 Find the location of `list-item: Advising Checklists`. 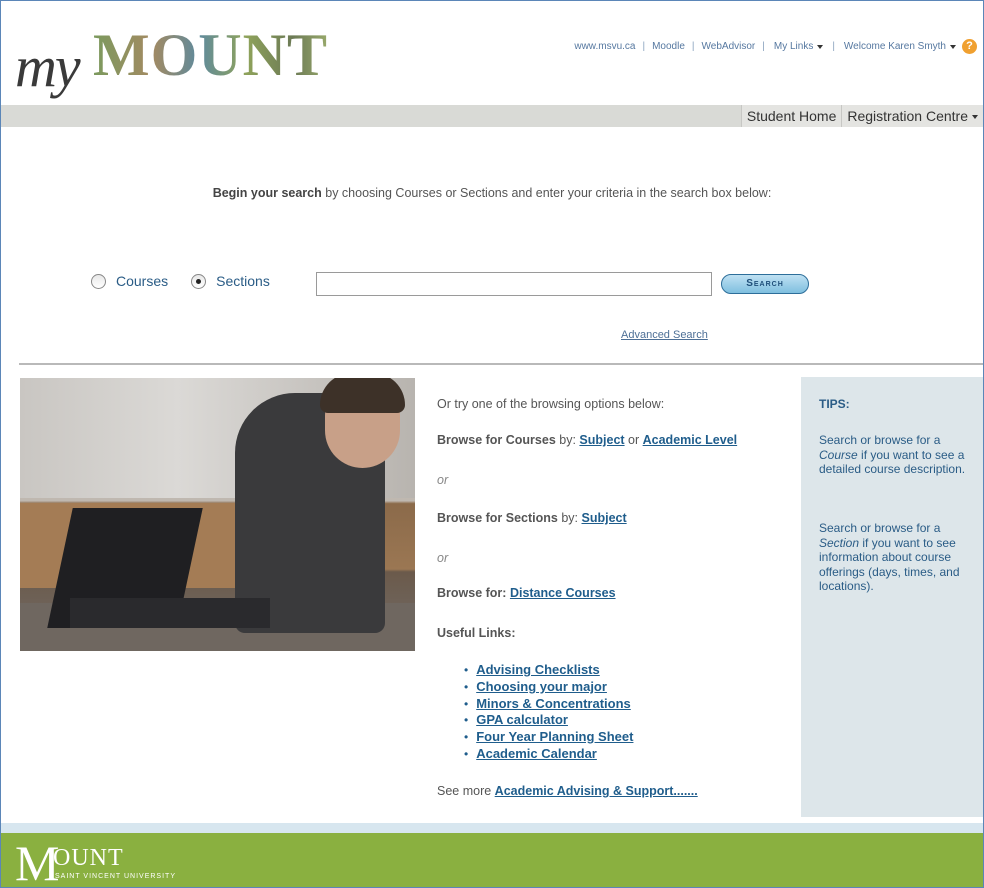

list-item: Advising Checklists is located at coordinates (548, 670).